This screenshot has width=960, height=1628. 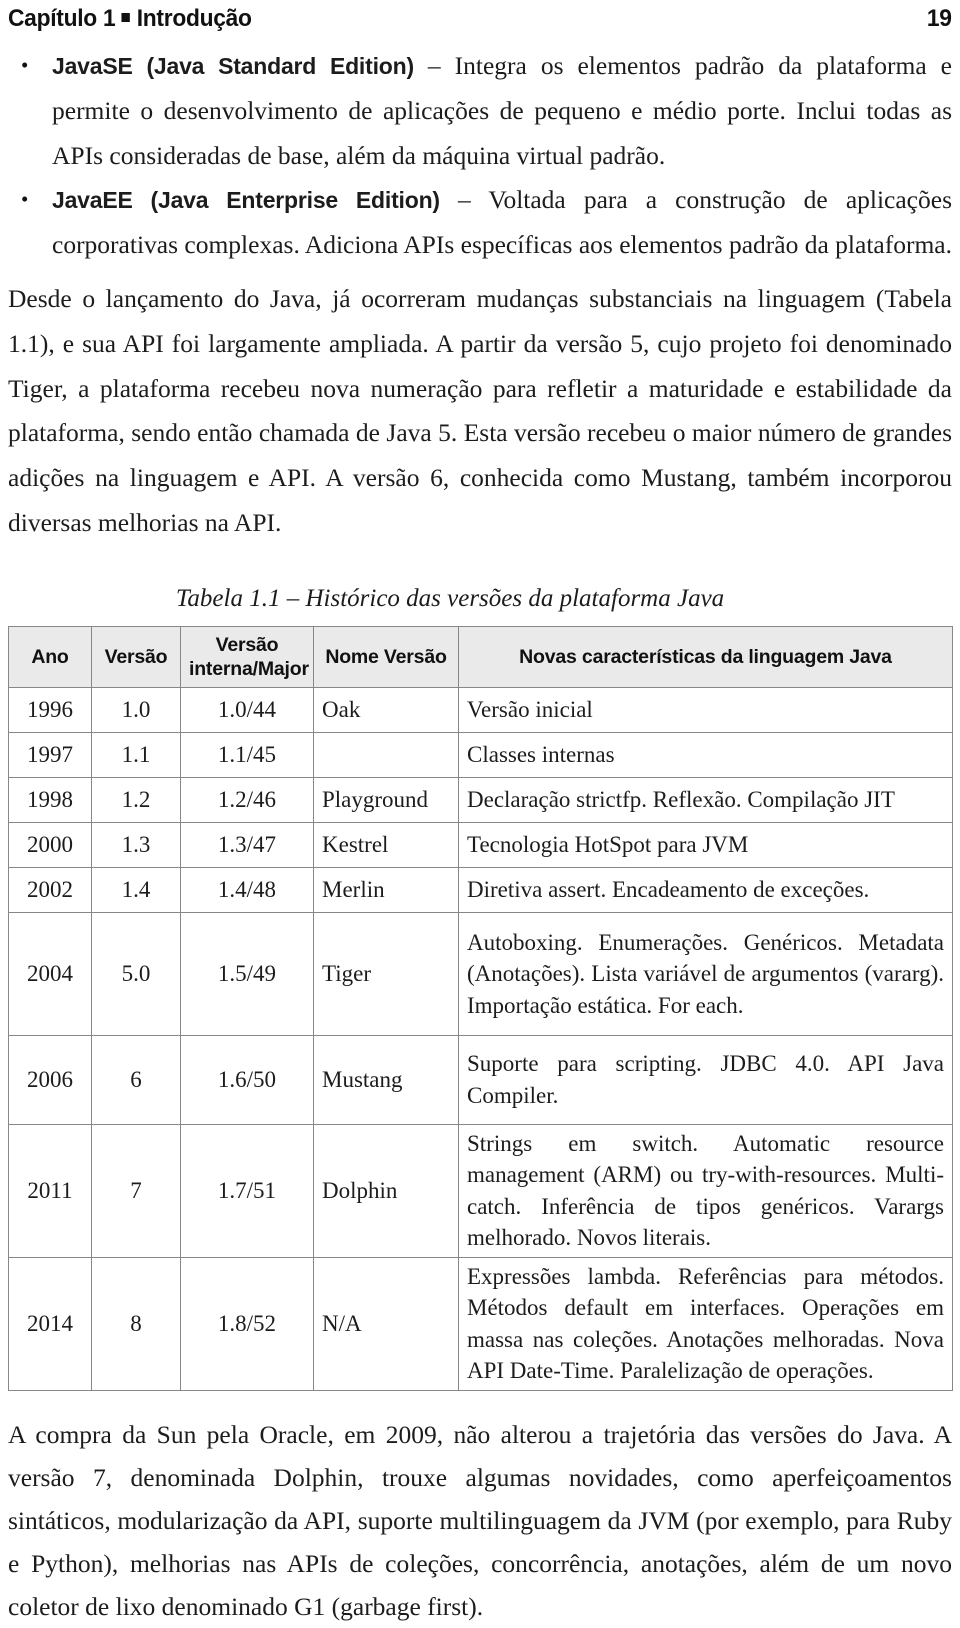 What do you see at coordinates (126, 17) in the screenshot?
I see `square-bullet-icon` at bounding box center [126, 17].